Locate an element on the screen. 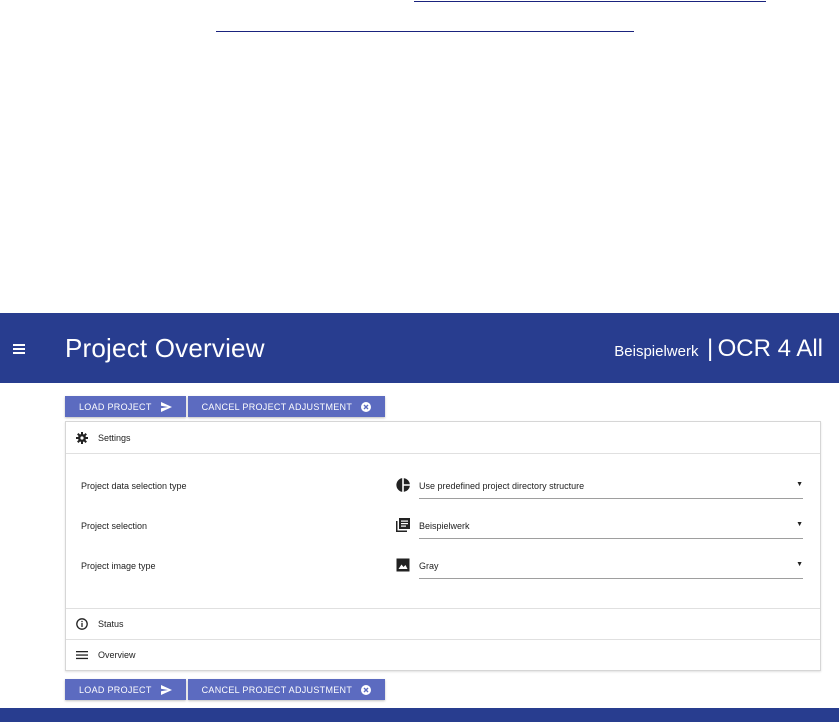  menu-icon is located at coordinates (19, 349).